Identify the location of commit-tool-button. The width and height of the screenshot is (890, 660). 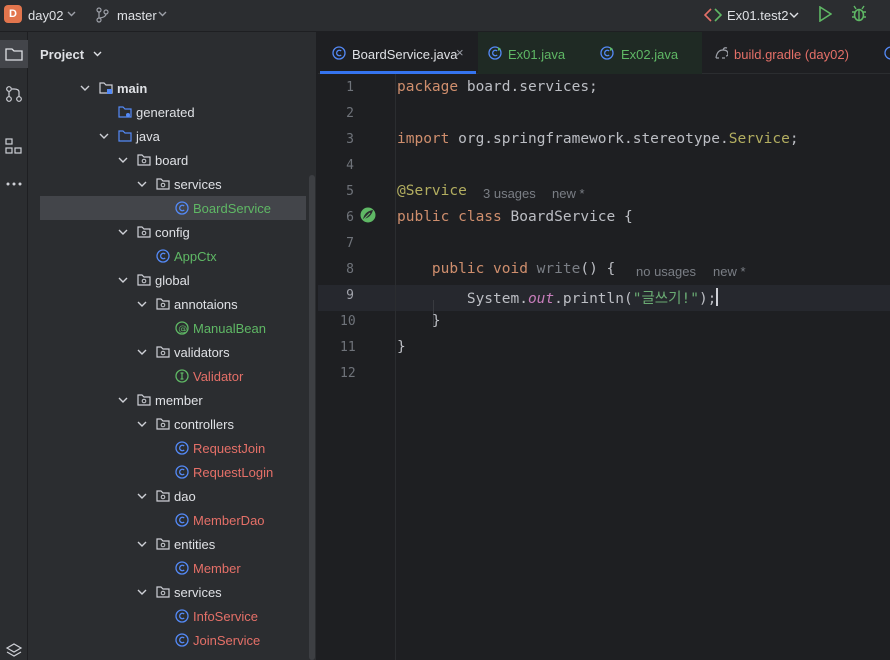
(14, 94).